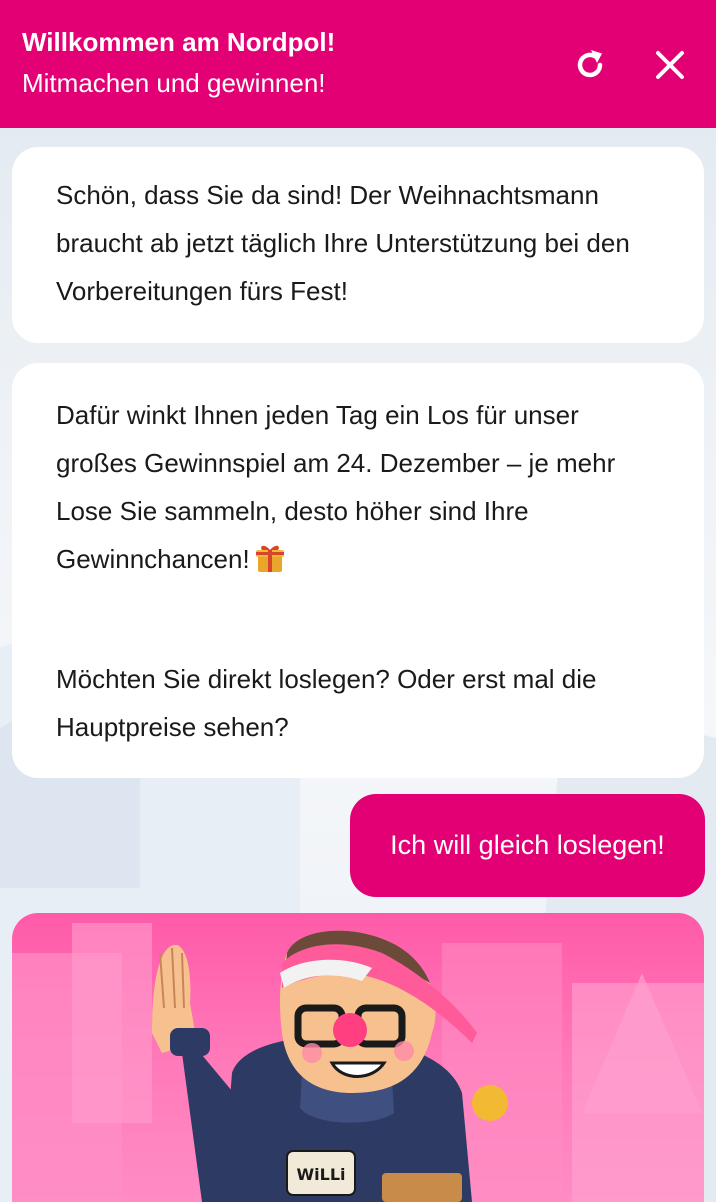 The height and width of the screenshot is (1202, 716). Describe the element at coordinates (320, 1174) in the screenshot. I see `name-badge-text: WiLLi` at that location.